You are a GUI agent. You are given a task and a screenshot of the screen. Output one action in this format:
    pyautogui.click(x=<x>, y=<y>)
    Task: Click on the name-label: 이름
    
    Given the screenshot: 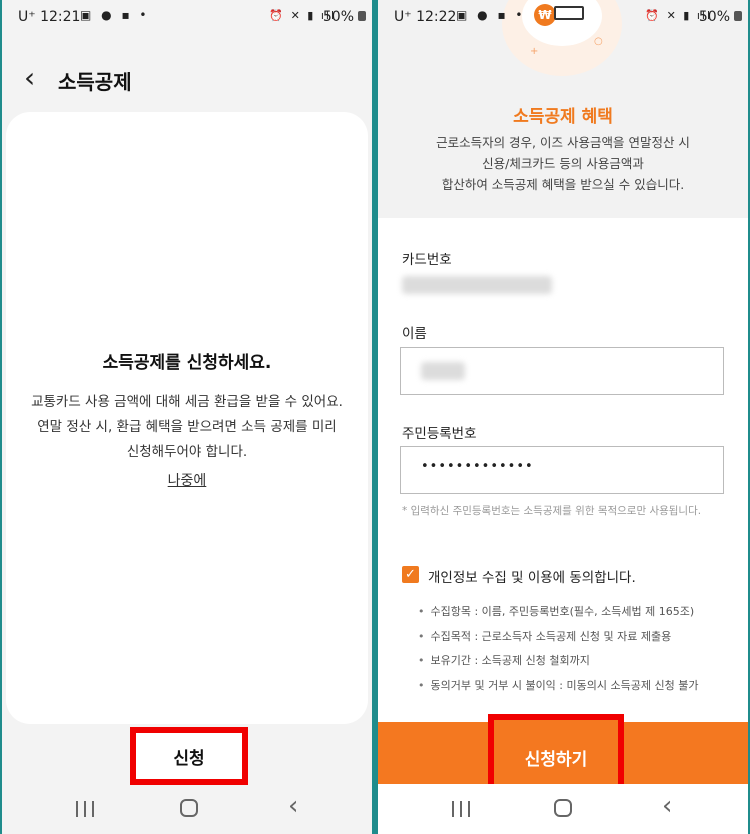 What is the action you would take?
    pyautogui.click(x=414, y=334)
    